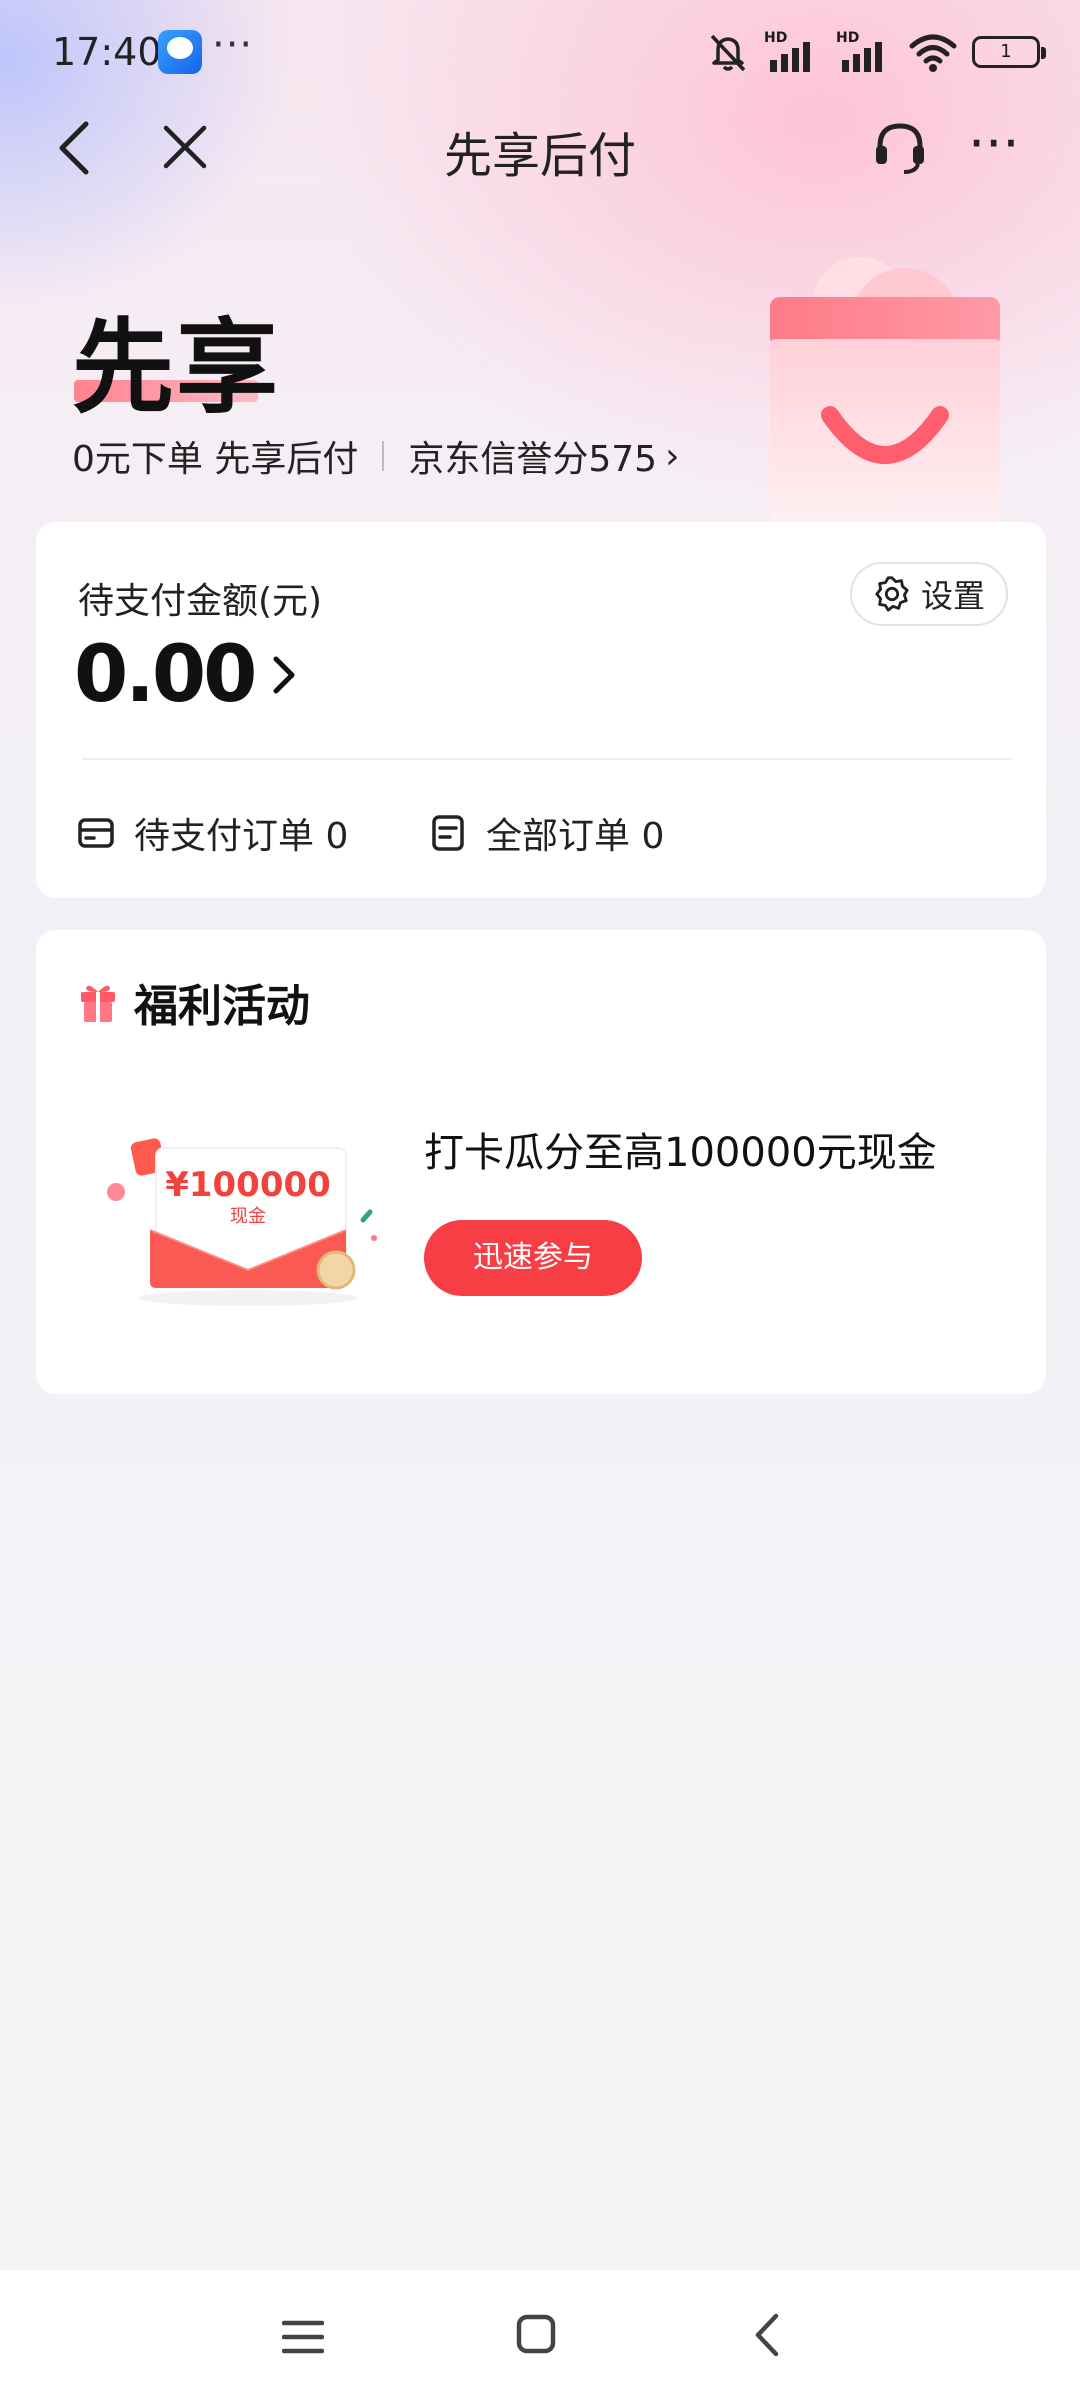  Describe the element at coordinates (375, 456) in the screenshot. I see `hero-subtitle: 0元下单 先享后付 京东信誉分575 ›` at that location.